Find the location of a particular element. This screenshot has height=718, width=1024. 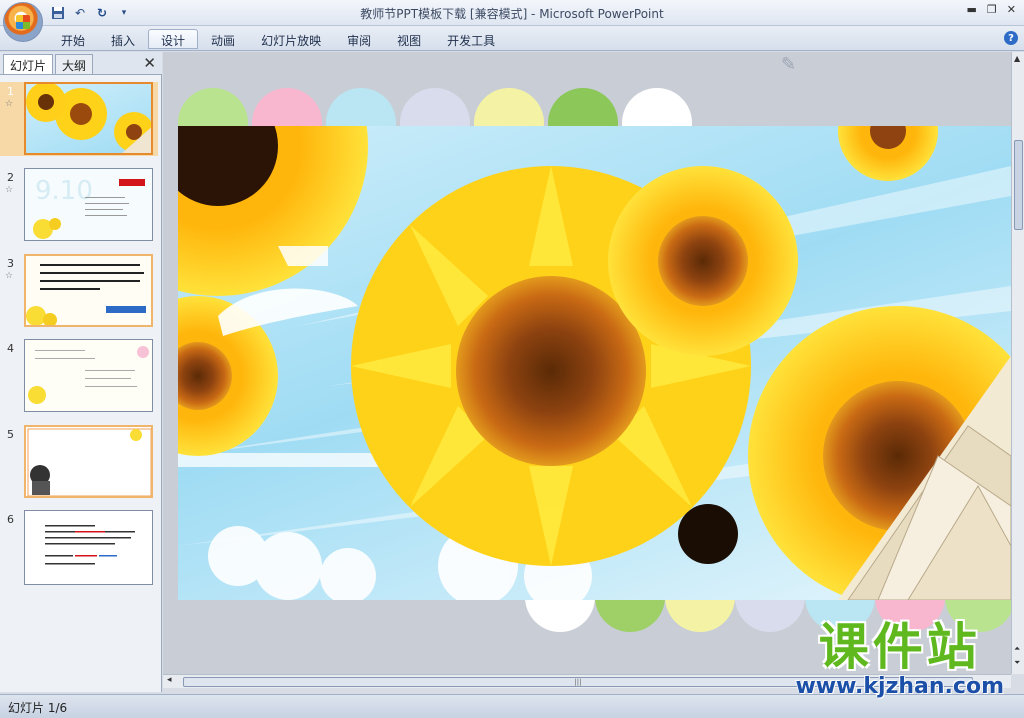

scroll-thumb is located at coordinates (1018, 185).